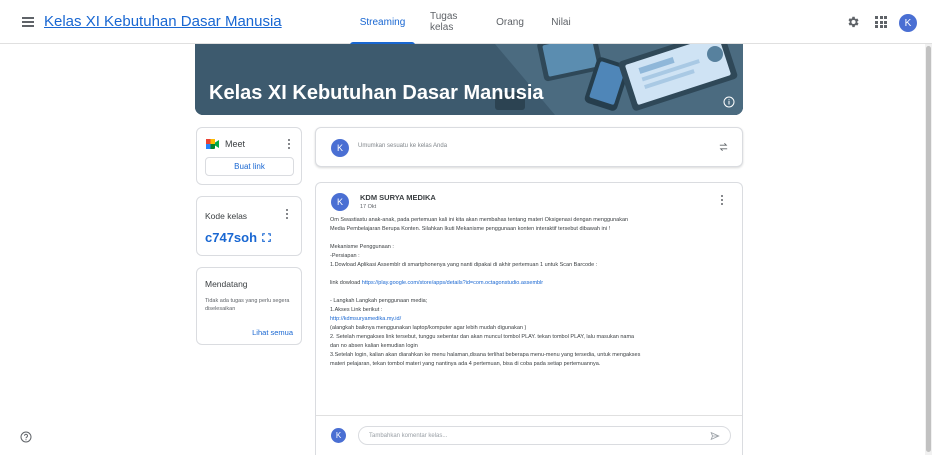 The width and height of the screenshot is (932, 455). Describe the element at coordinates (535, 319) in the screenshot. I see `post-link-line: http://kdmsuryamedika.my.id/` at that location.